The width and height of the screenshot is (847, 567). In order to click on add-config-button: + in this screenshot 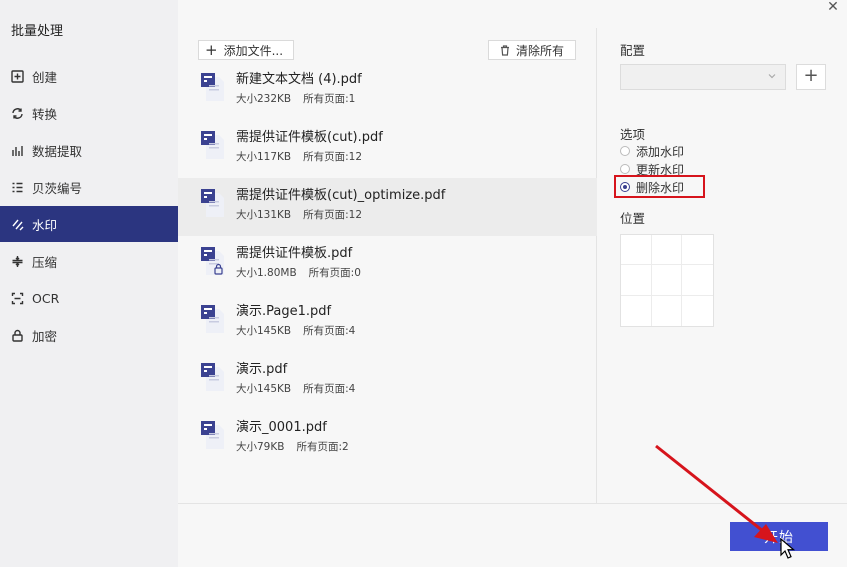, I will do `click(811, 77)`.